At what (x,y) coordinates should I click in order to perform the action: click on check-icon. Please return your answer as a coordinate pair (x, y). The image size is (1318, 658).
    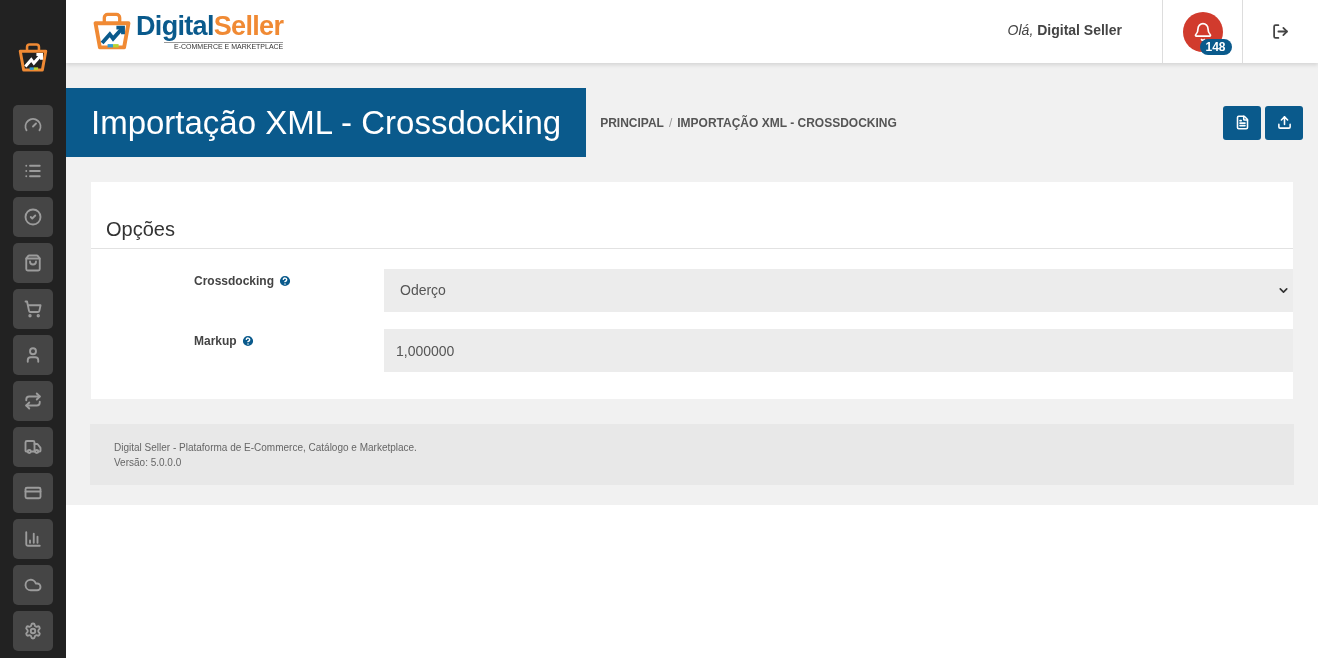
    Looking at the image, I should click on (33, 217).